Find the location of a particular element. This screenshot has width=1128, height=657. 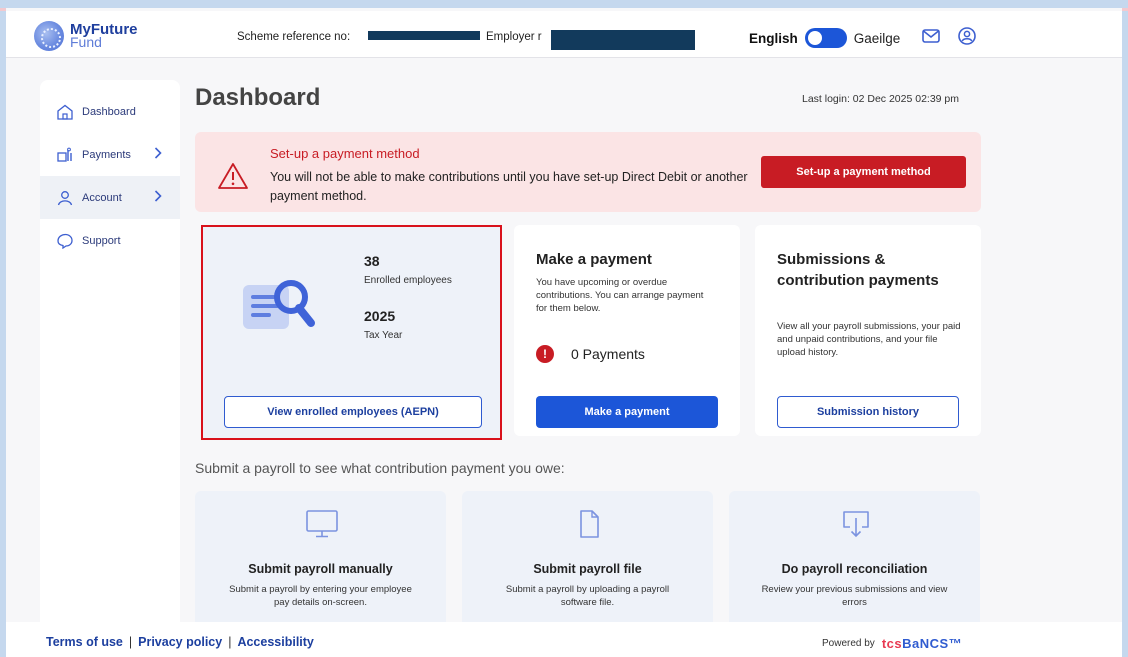

employer-label: Employer r is located at coordinates (514, 37).